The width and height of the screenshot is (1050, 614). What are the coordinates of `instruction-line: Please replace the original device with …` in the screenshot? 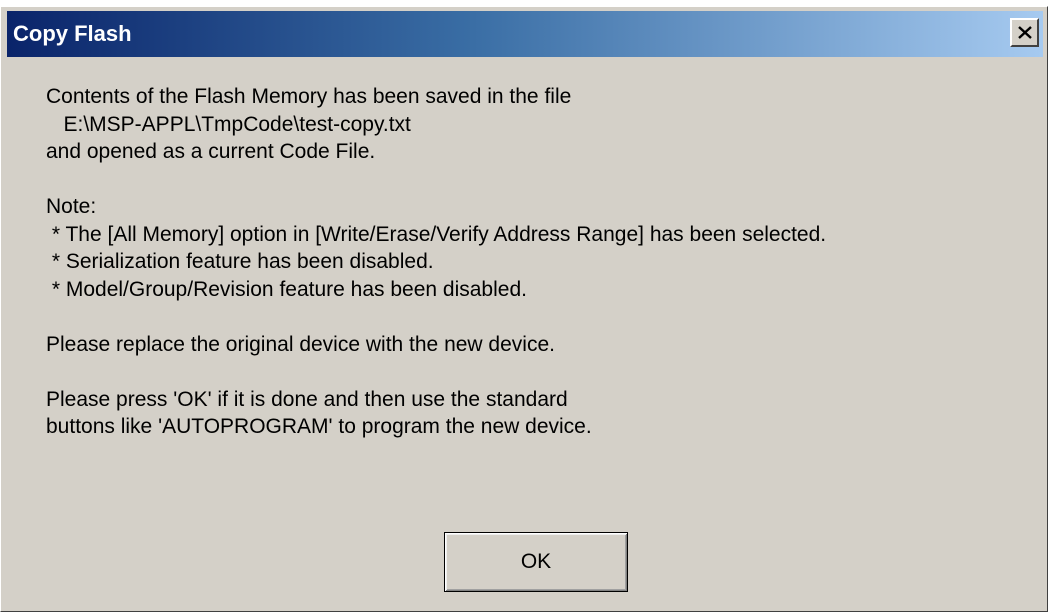 It's located at (300, 344).